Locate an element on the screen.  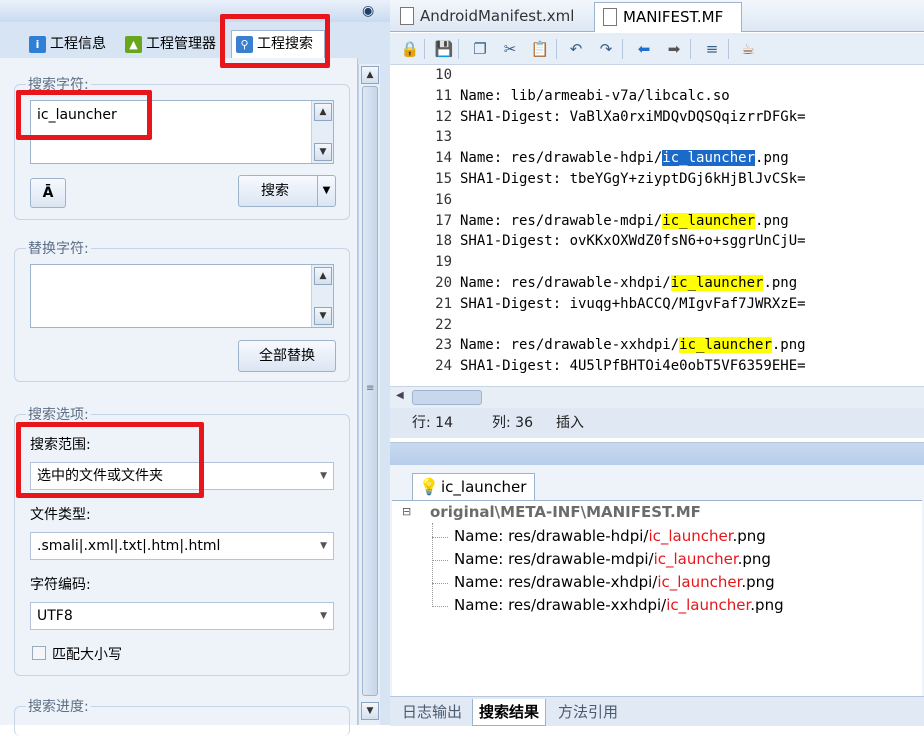
editor-horizontal-scrollbar: ◀ is located at coordinates (657, 397).